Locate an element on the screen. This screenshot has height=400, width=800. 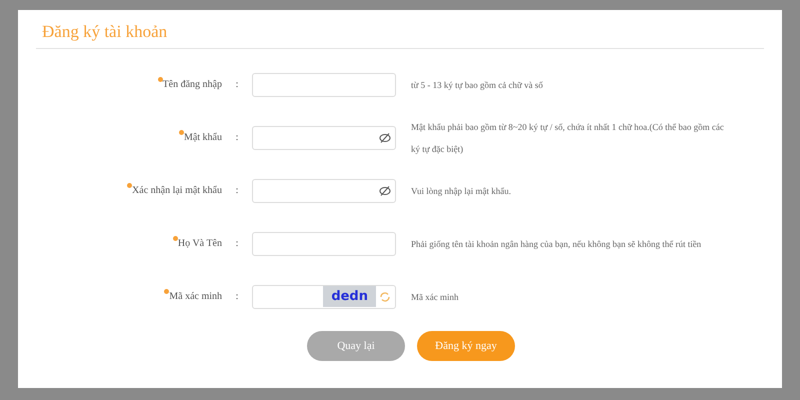
field-hint: Phải giống tên tài khoản ngân hàng của bạn, nếu không bạn sẽ không thể rút tiền is located at coordinates (556, 244).